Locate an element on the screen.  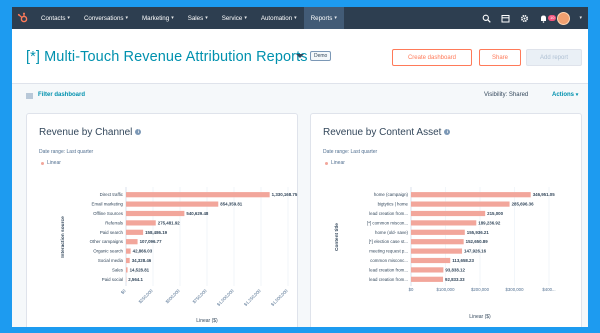
category-label: Direct traffic is located at coordinates (112, 194).